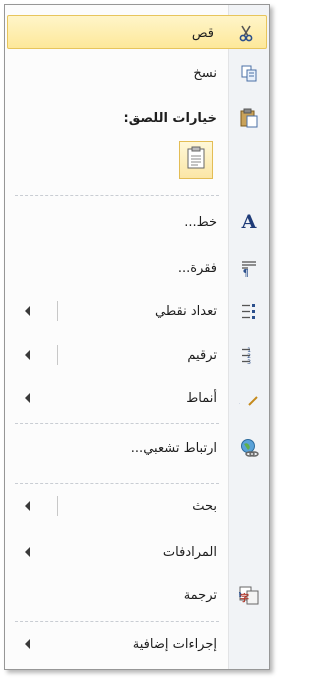  I want to click on bullet-list-icon, so click(249, 311).